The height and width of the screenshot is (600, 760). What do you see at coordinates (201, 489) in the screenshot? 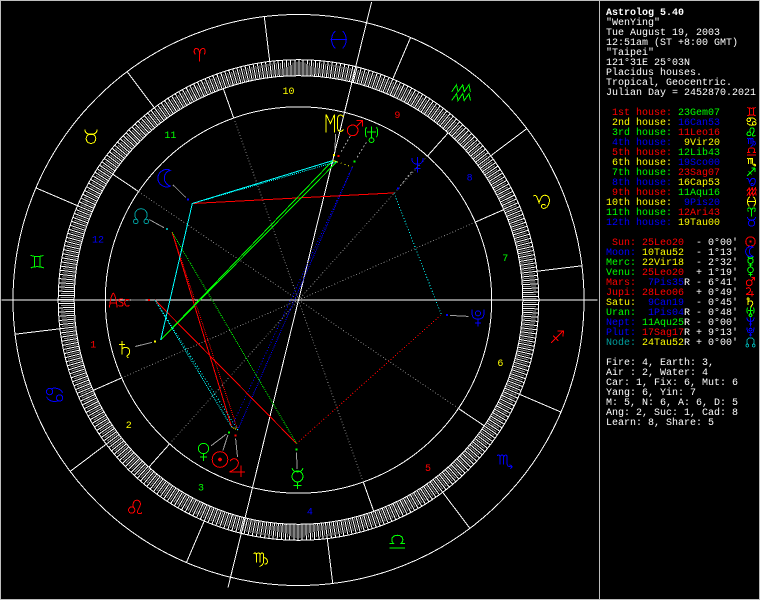
I see `svg-text: 3` at bounding box center [201, 489].